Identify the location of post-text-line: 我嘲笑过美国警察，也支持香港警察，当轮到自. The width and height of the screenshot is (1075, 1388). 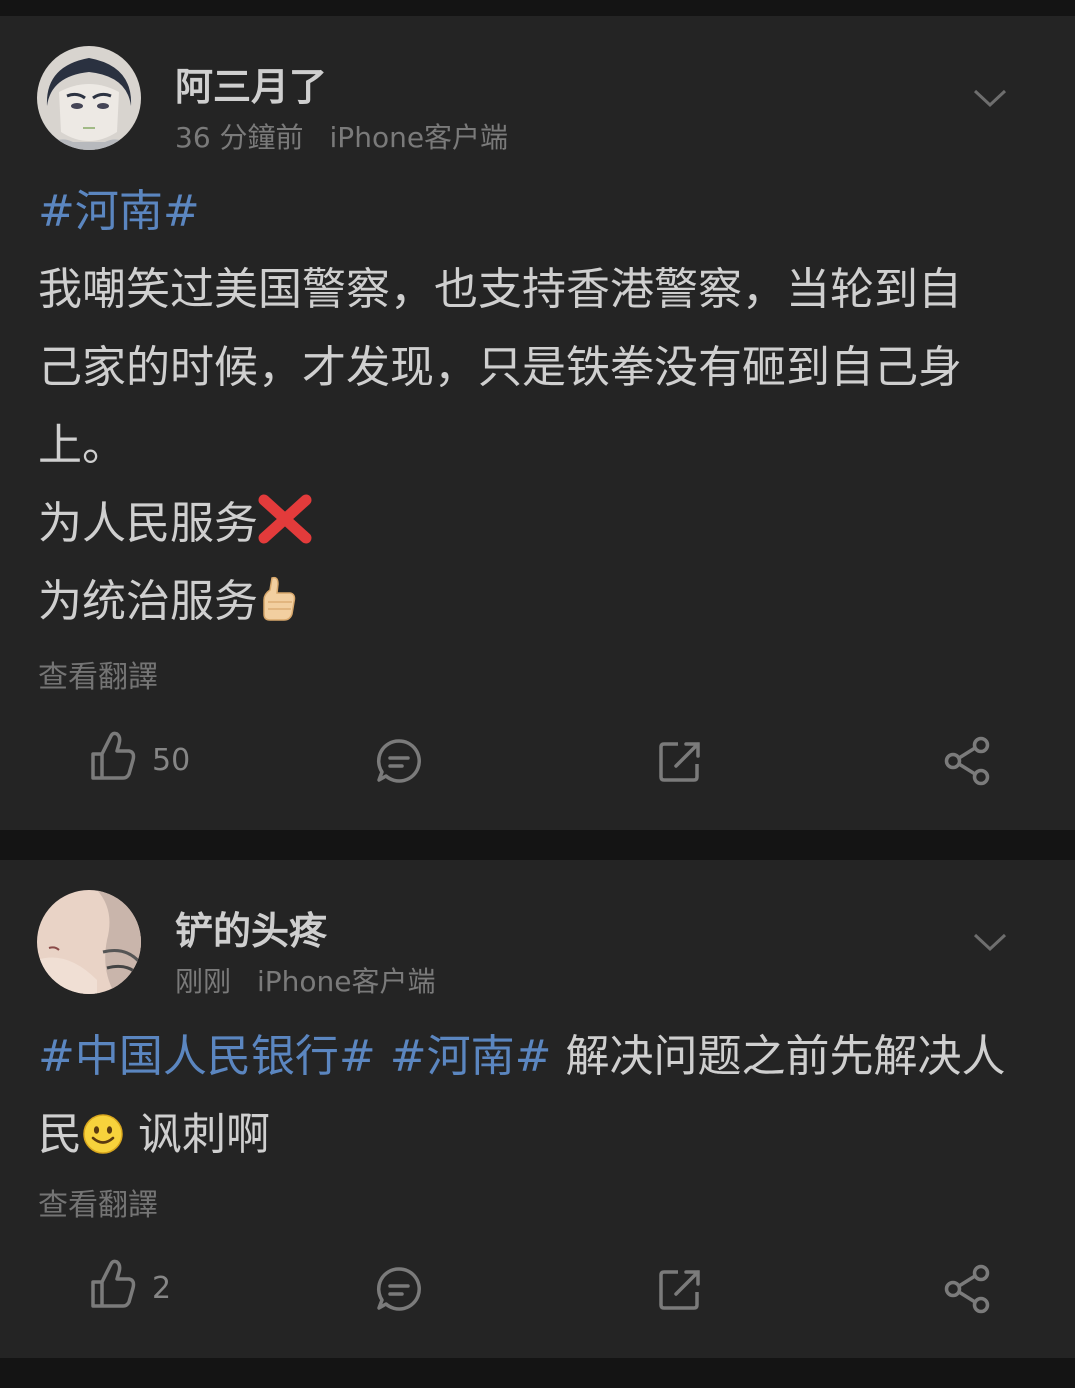
(500, 289).